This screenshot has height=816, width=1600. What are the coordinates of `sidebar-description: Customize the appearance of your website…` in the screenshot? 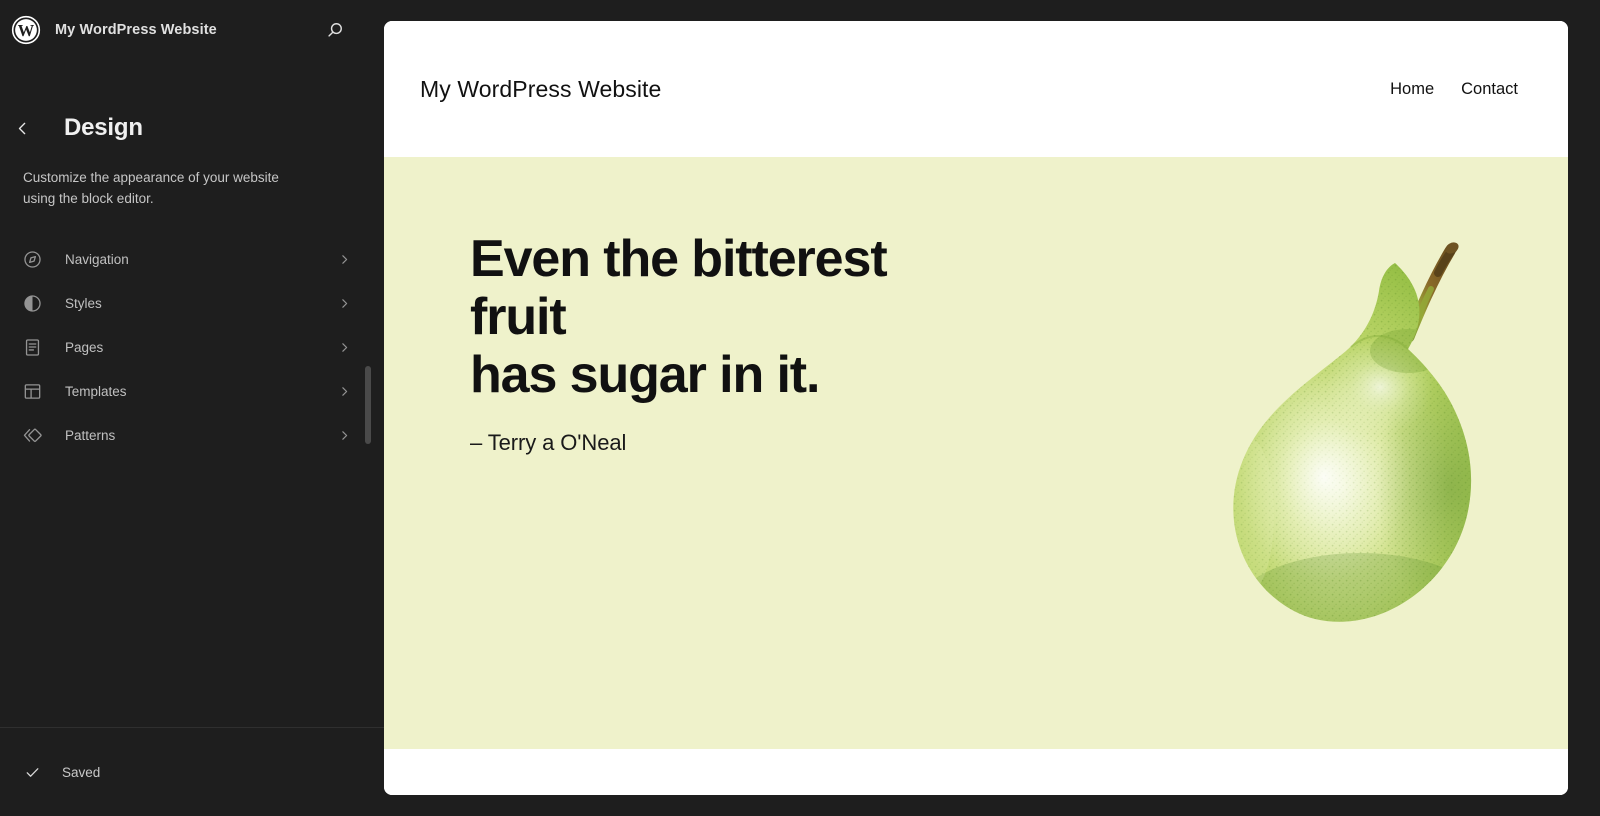 It's located at (151, 188).